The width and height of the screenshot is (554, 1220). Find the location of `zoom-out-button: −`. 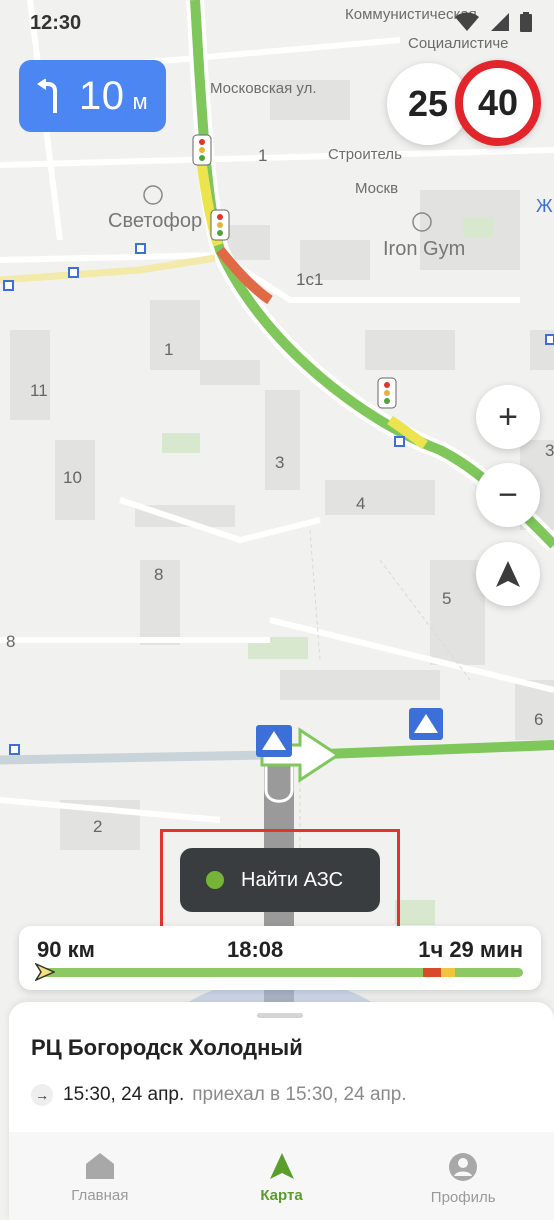

zoom-out-button: − is located at coordinates (508, 495).